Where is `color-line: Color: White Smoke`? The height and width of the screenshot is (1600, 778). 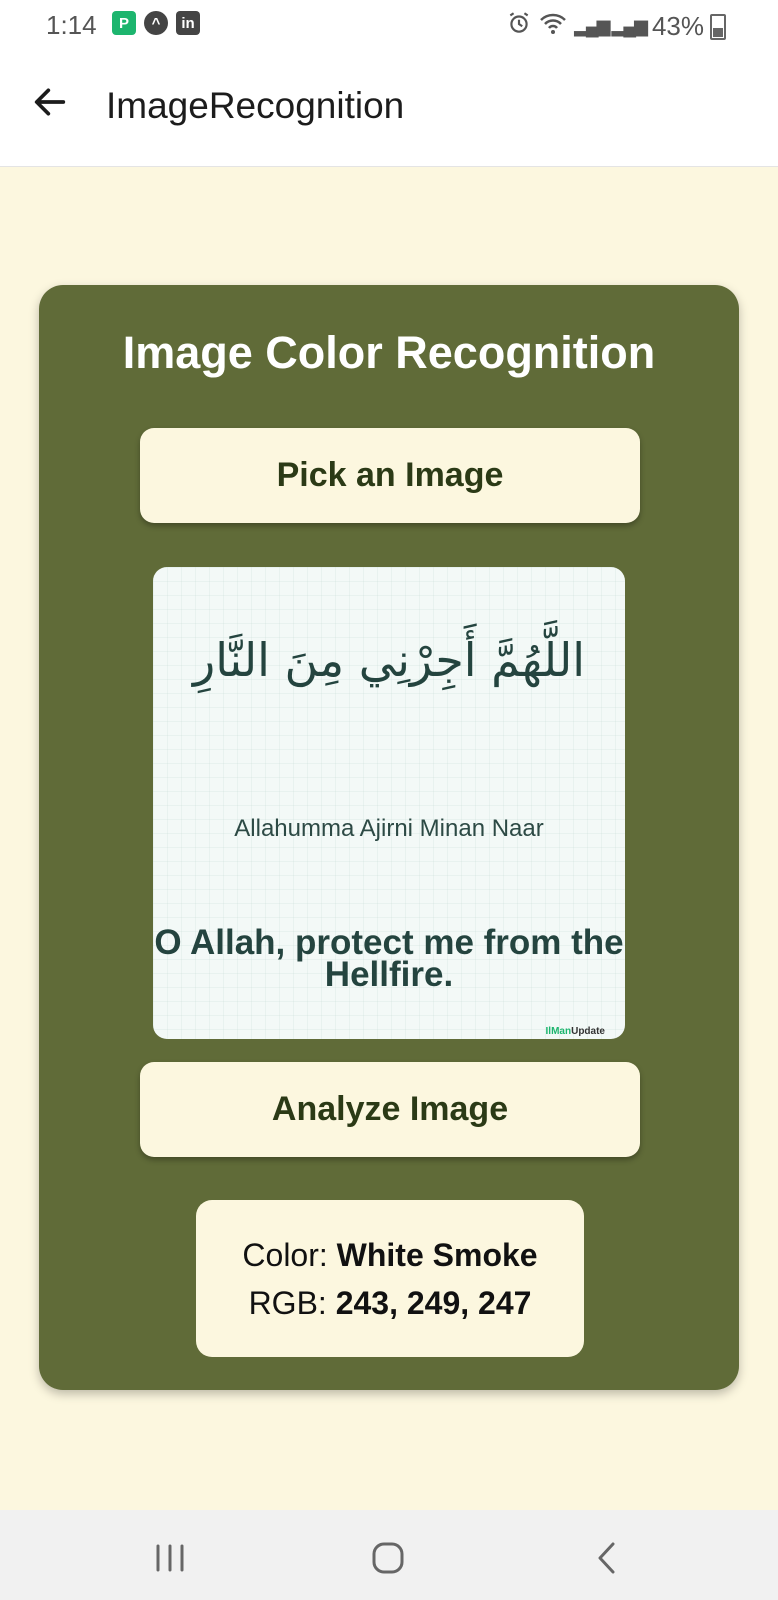
color-line: Color: White Smoke is located at coordinates (389, 1255).